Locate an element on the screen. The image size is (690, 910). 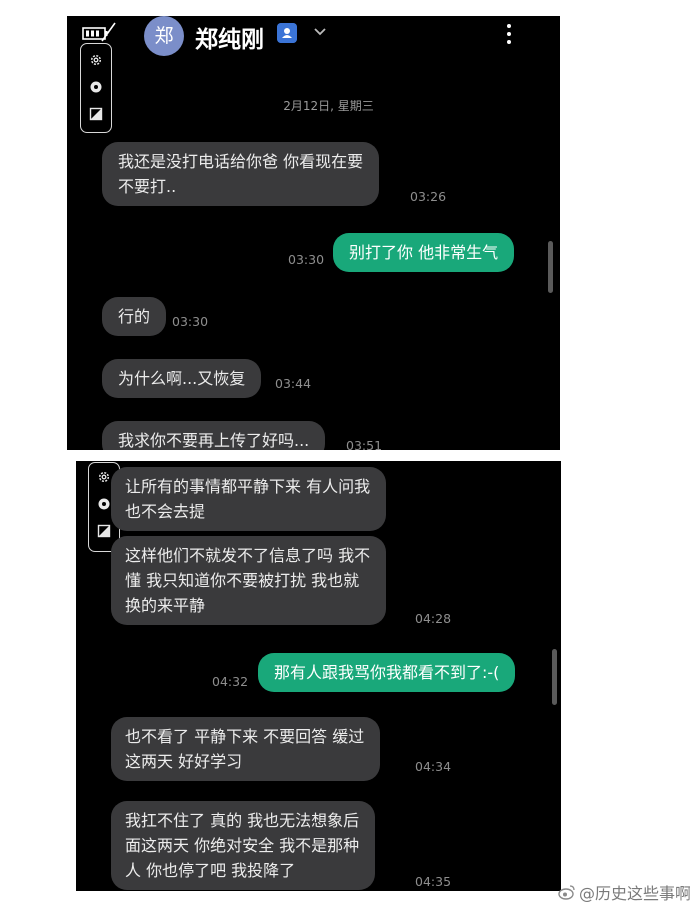
gear-icon is located at coordinates (96, 60).